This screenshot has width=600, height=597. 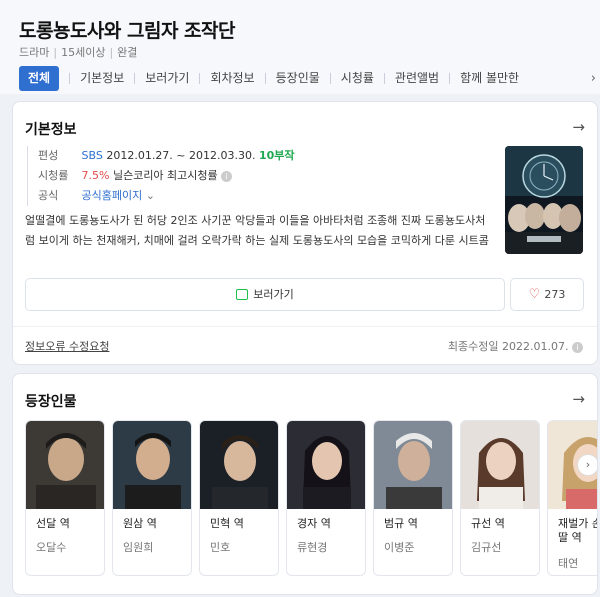 What do you see at coordinates (305, 326) in the screenshot?
I see `divider` at bounding box center [305, 326].